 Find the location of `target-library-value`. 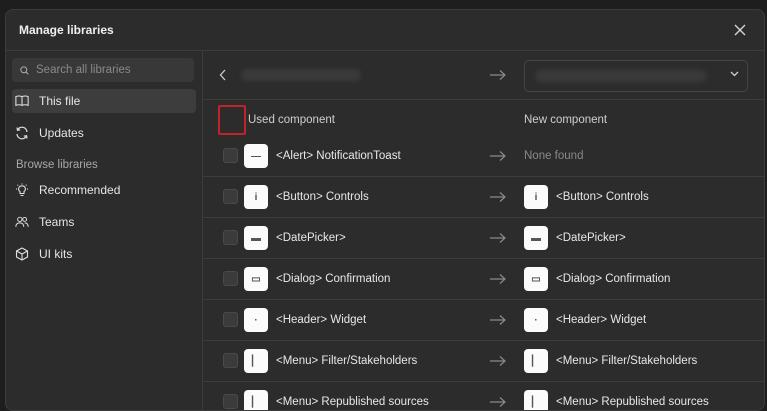

target-library-value is located at coordinates (621, 76).